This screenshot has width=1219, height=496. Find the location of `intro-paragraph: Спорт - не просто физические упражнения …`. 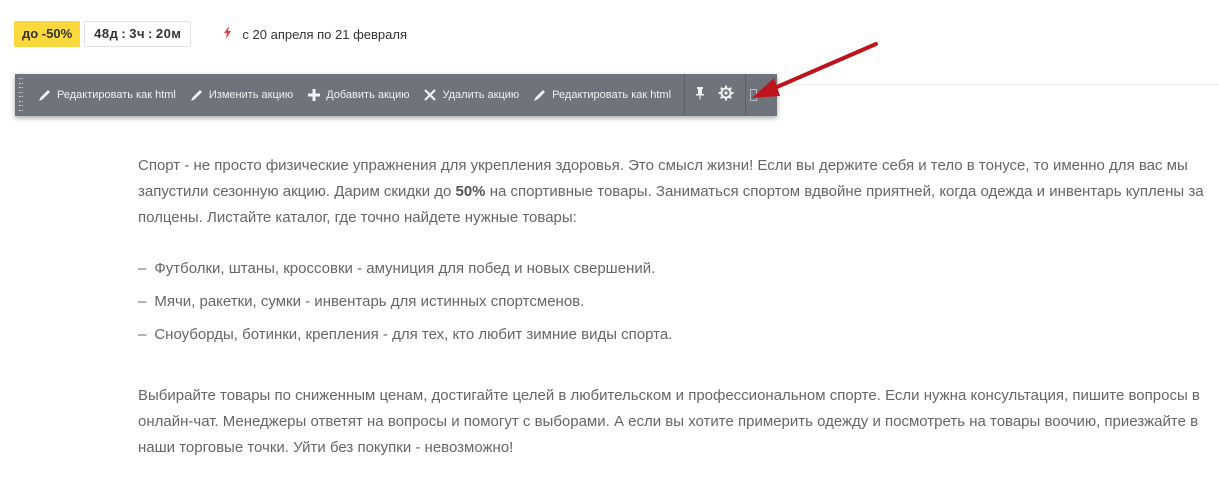

intro-paragraph: Спорт - не просто физические упражнения … is located at coordinates (675, 192).